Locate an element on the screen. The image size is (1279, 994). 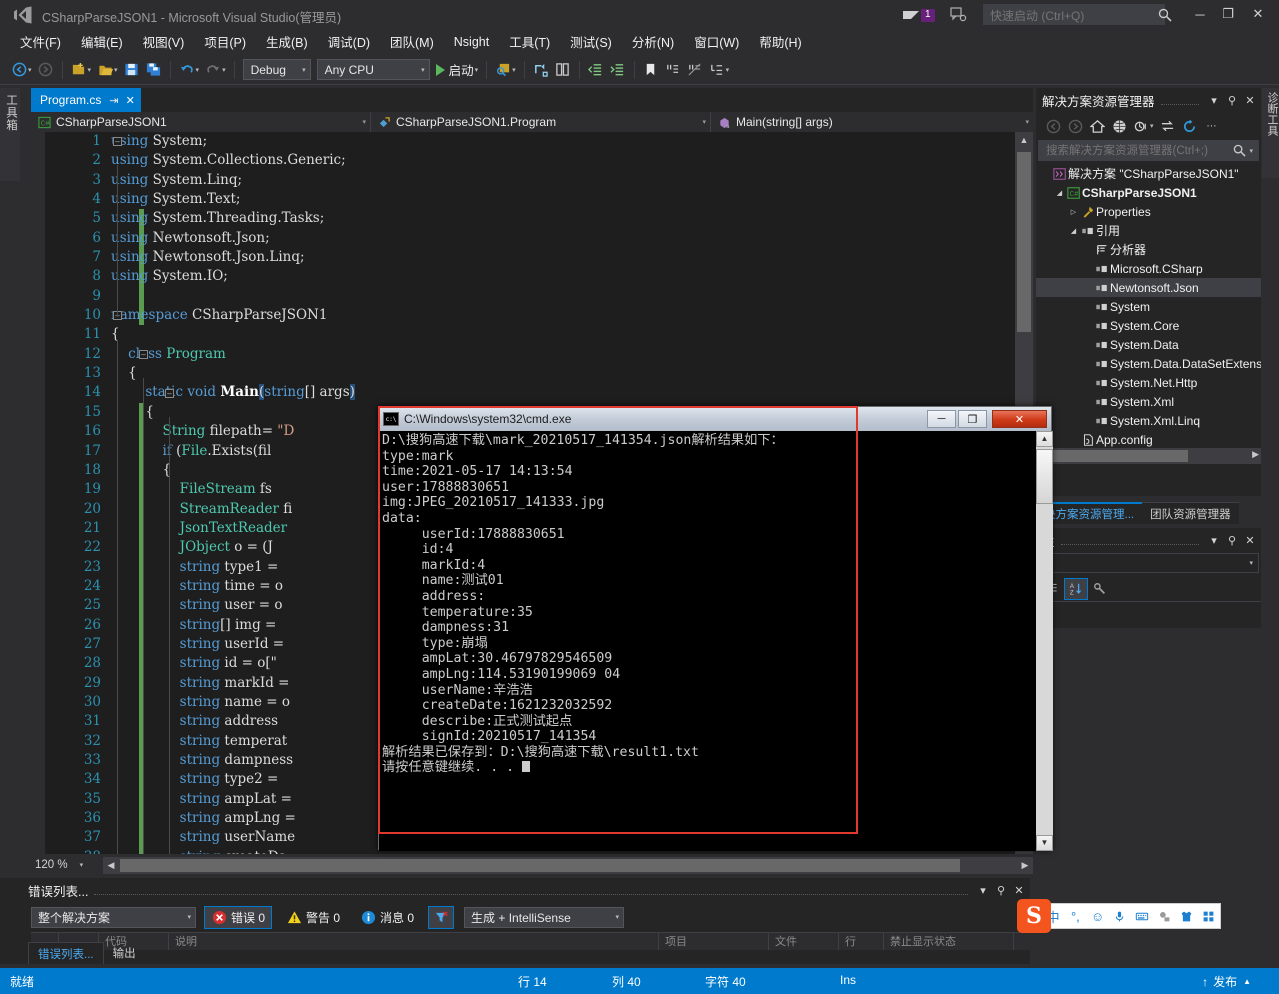
chevron-right-icon: ▷ is located at coordinates (1073, 211).